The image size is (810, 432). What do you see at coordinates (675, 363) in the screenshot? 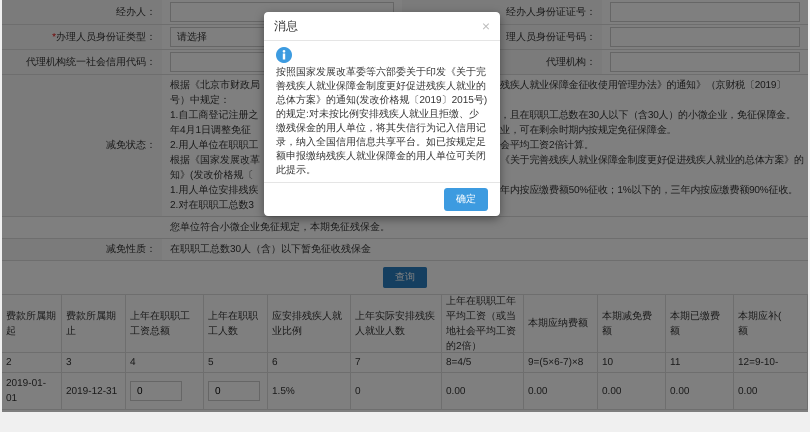
I see `table-cell-text: 11` at bounding box center [675, 363].